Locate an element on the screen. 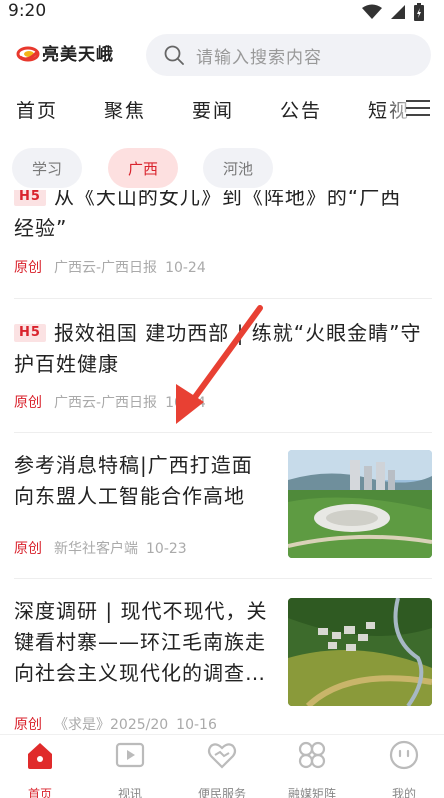  nav-services: 便民服务 is located at coordinates (222, 768).